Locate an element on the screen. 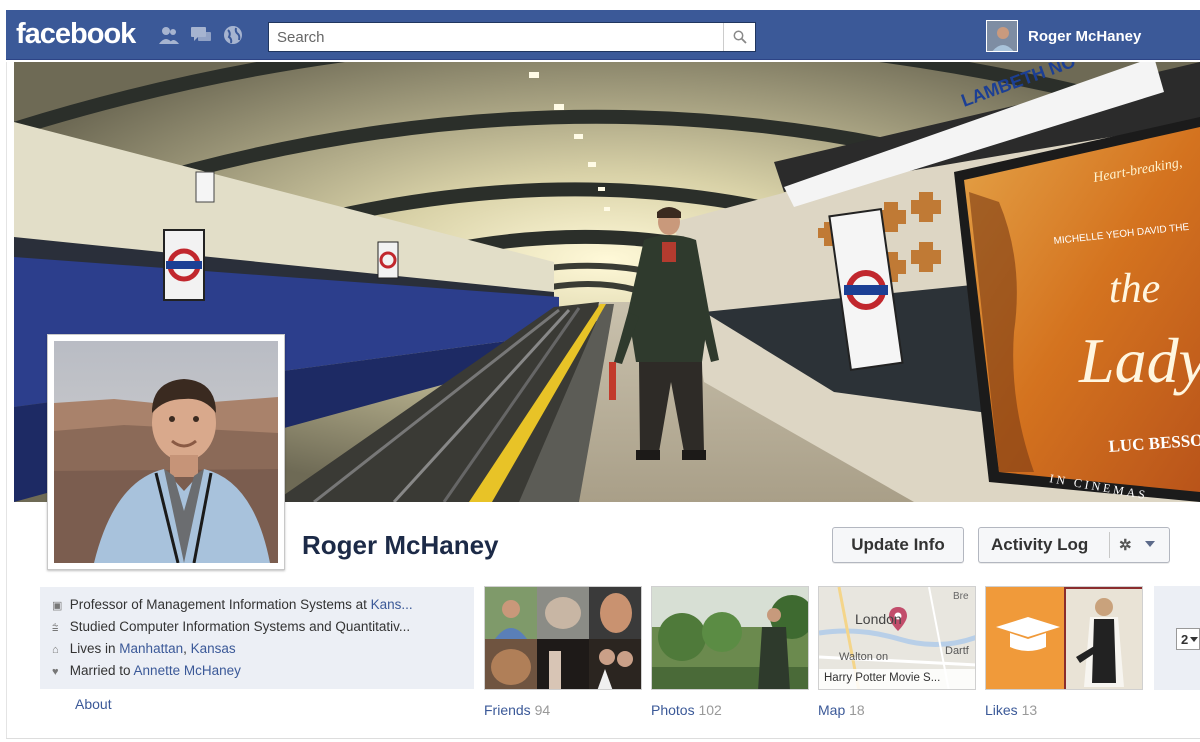 This screenshot has height=742, width=1200. map-place-label: Bre is located at coordinates (961, 596).